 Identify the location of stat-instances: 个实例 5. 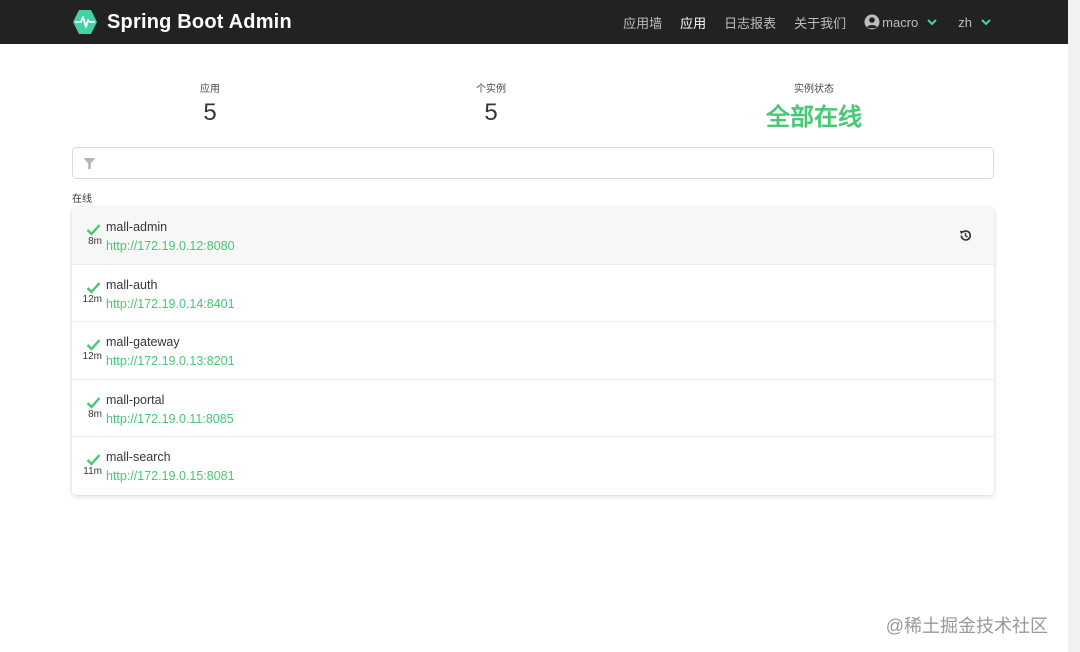
(491, 103).